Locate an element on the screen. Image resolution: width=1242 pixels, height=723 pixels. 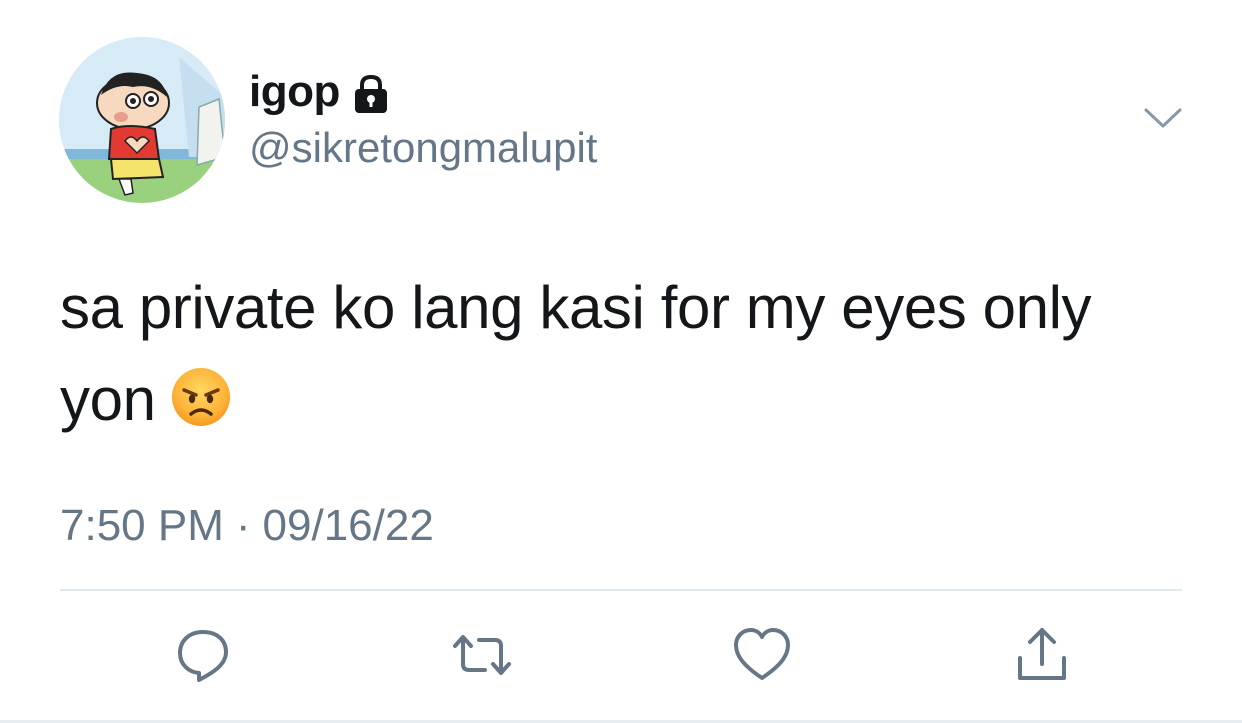
tweet-date: 09/16/22 is located at coordinates (348, 525).